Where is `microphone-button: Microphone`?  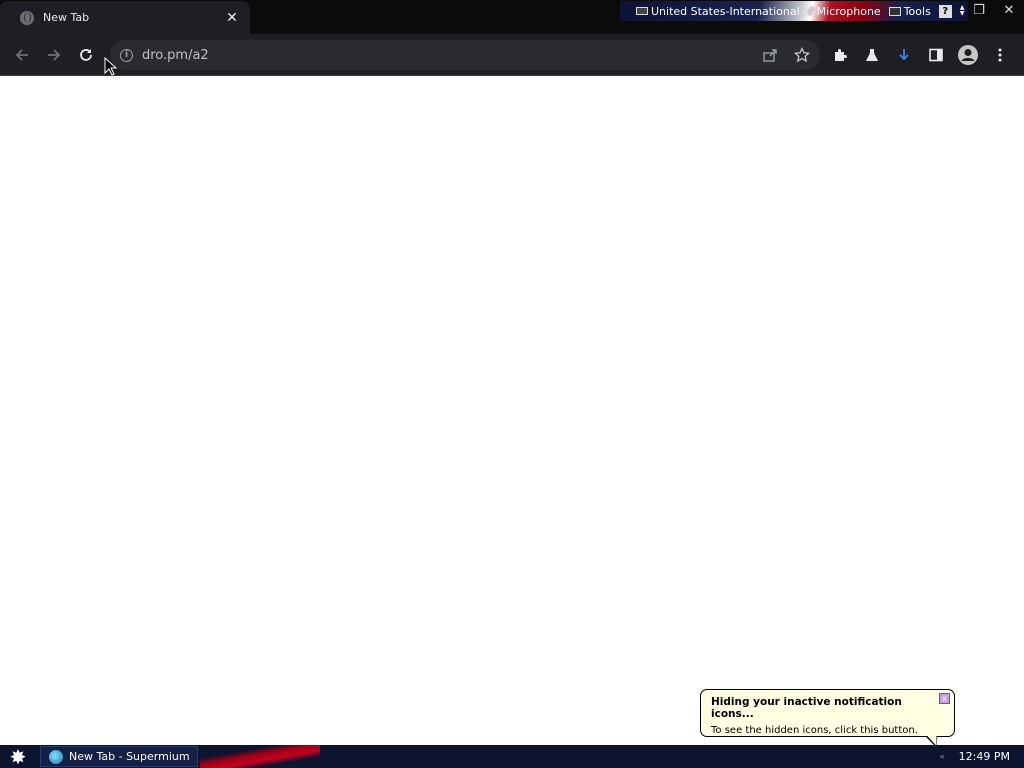 microphone-button: Microphone is located at coordinates (843, 11).